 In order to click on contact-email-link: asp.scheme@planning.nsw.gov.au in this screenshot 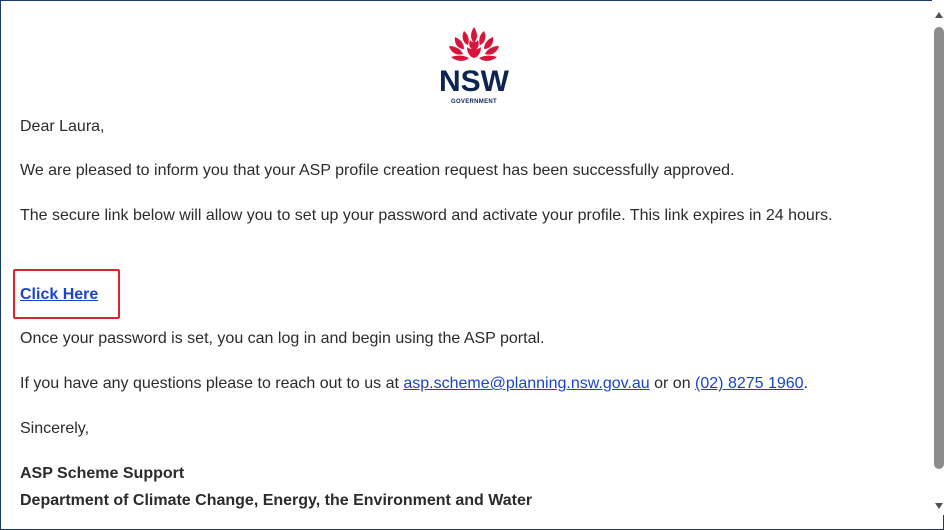, I will do `click(526, 383)`.